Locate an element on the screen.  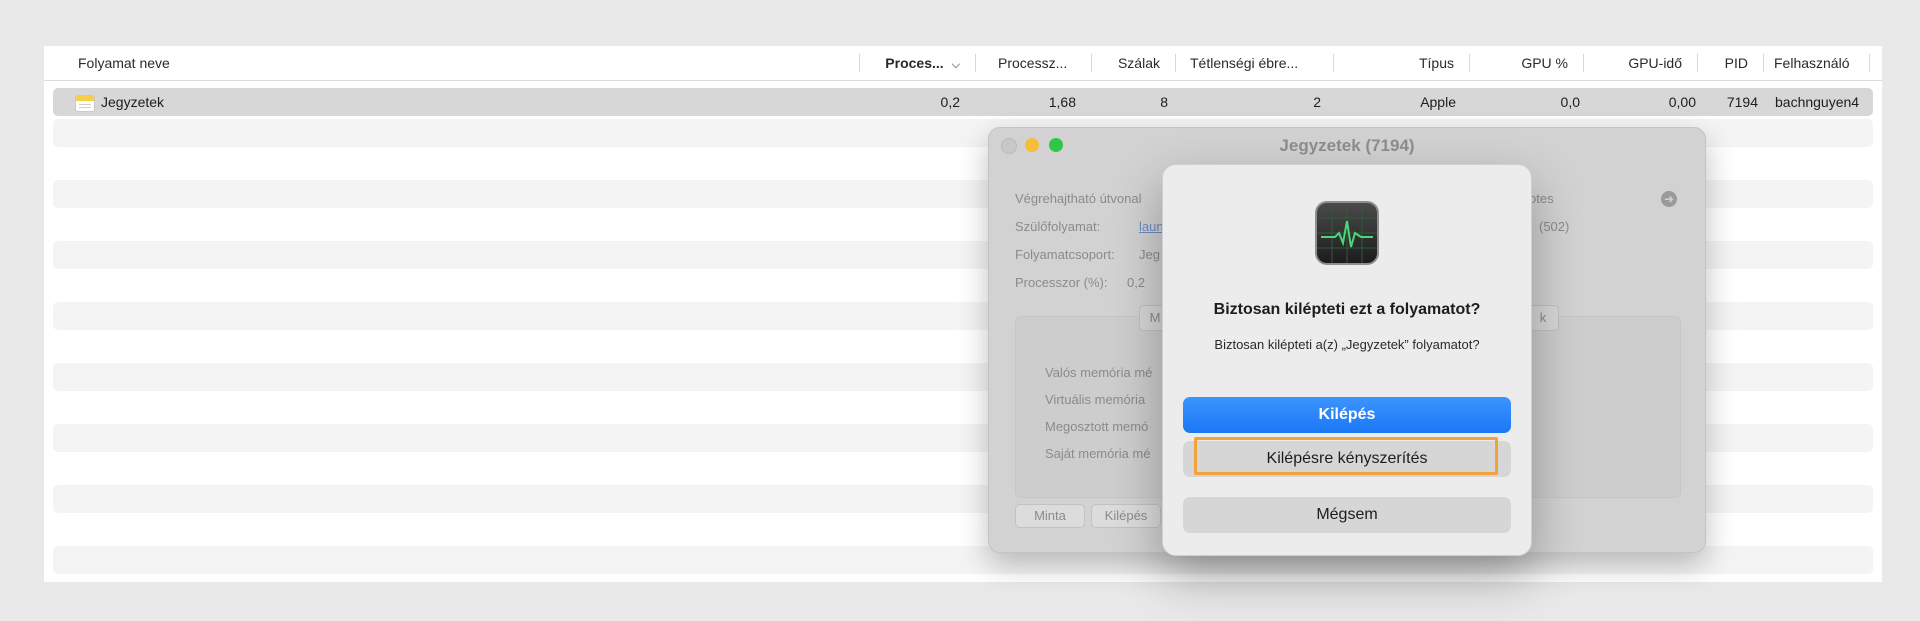
column-header-gpu-time: GPU-idő is located at coordinates (1641, 63).